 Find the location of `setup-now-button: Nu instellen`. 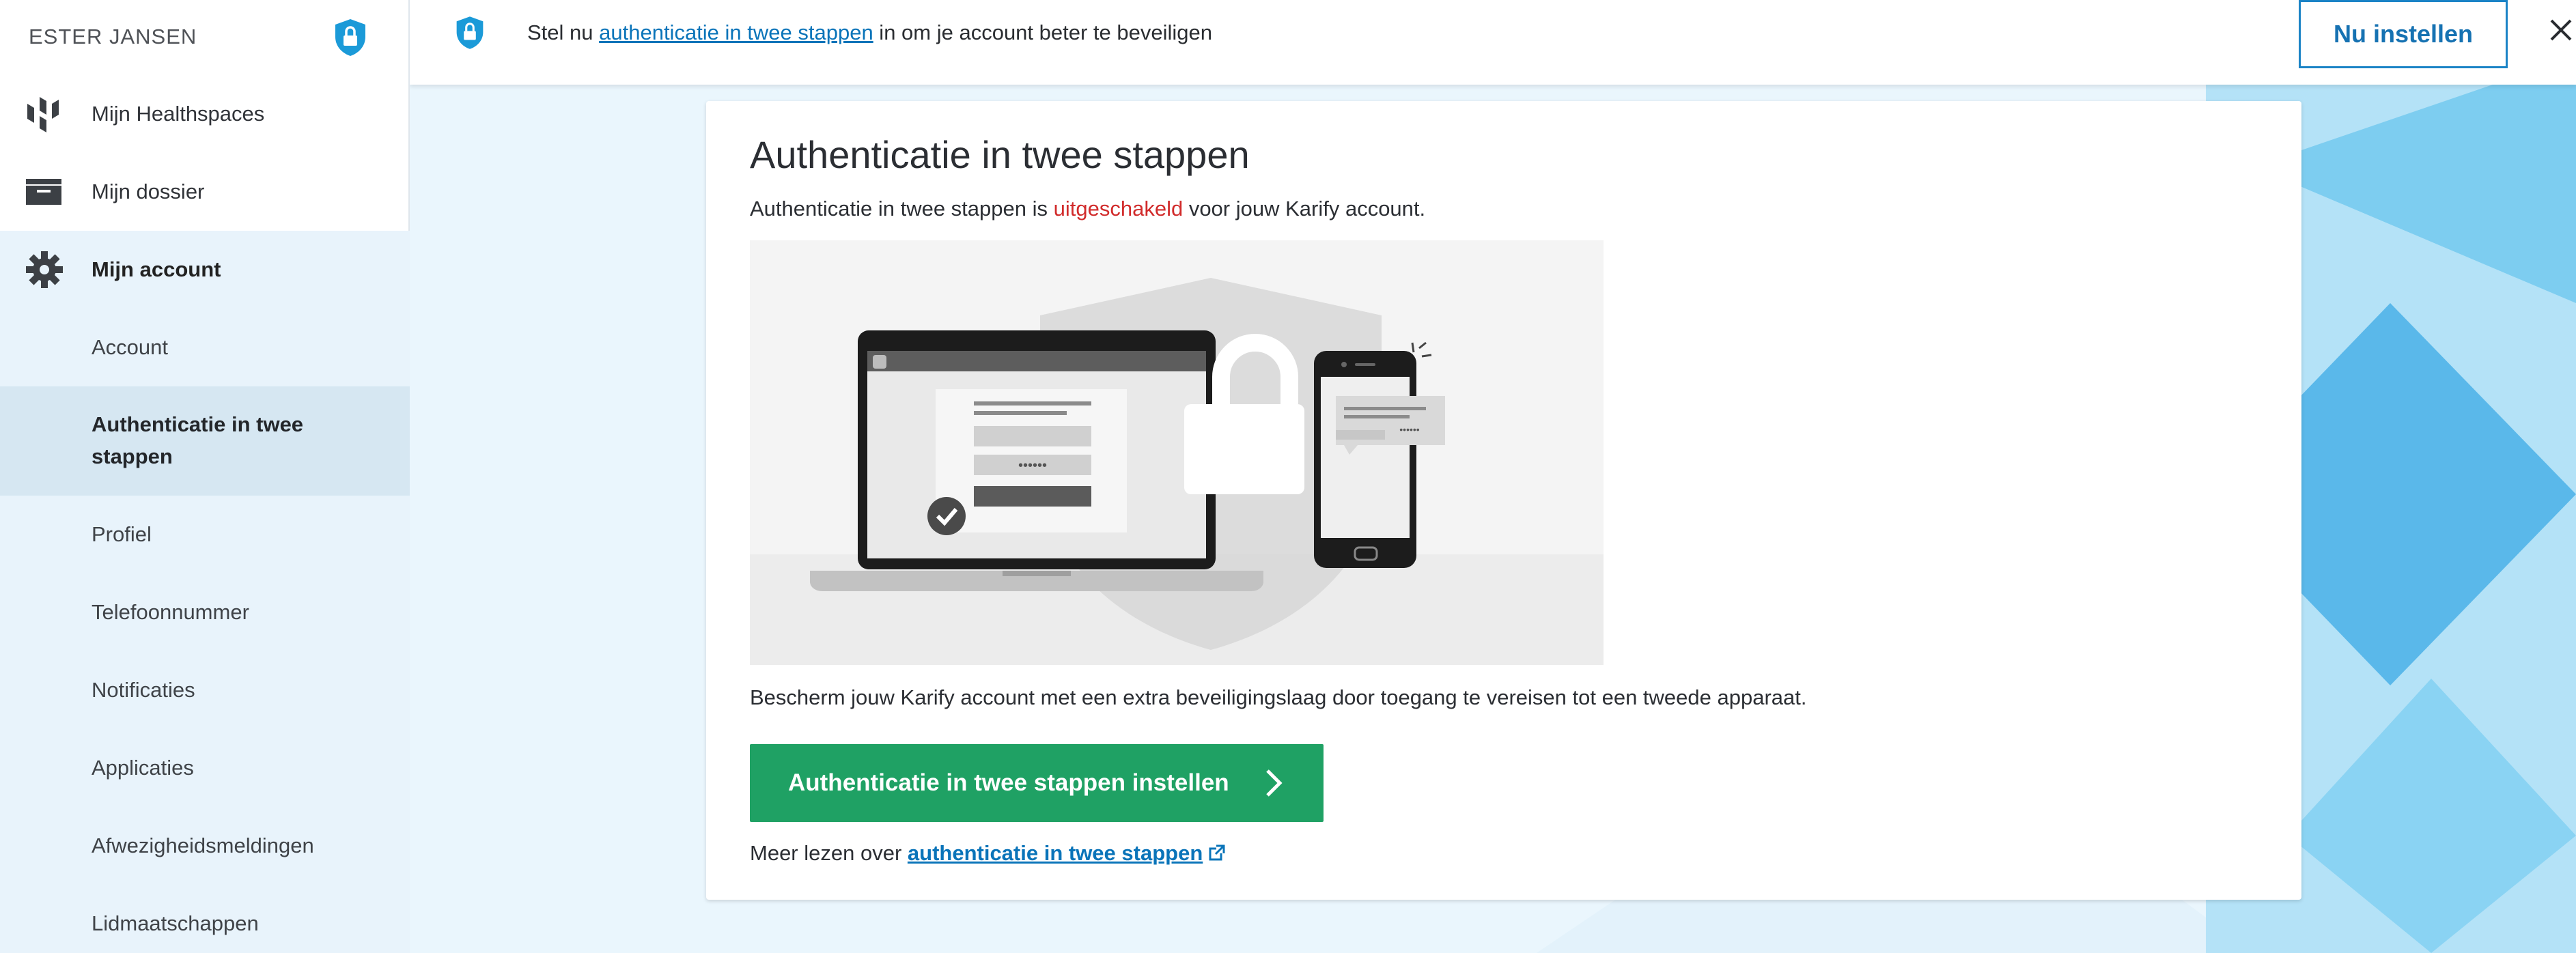

setup-now-button: Nu instellen is located at coordinates (2403, 34).